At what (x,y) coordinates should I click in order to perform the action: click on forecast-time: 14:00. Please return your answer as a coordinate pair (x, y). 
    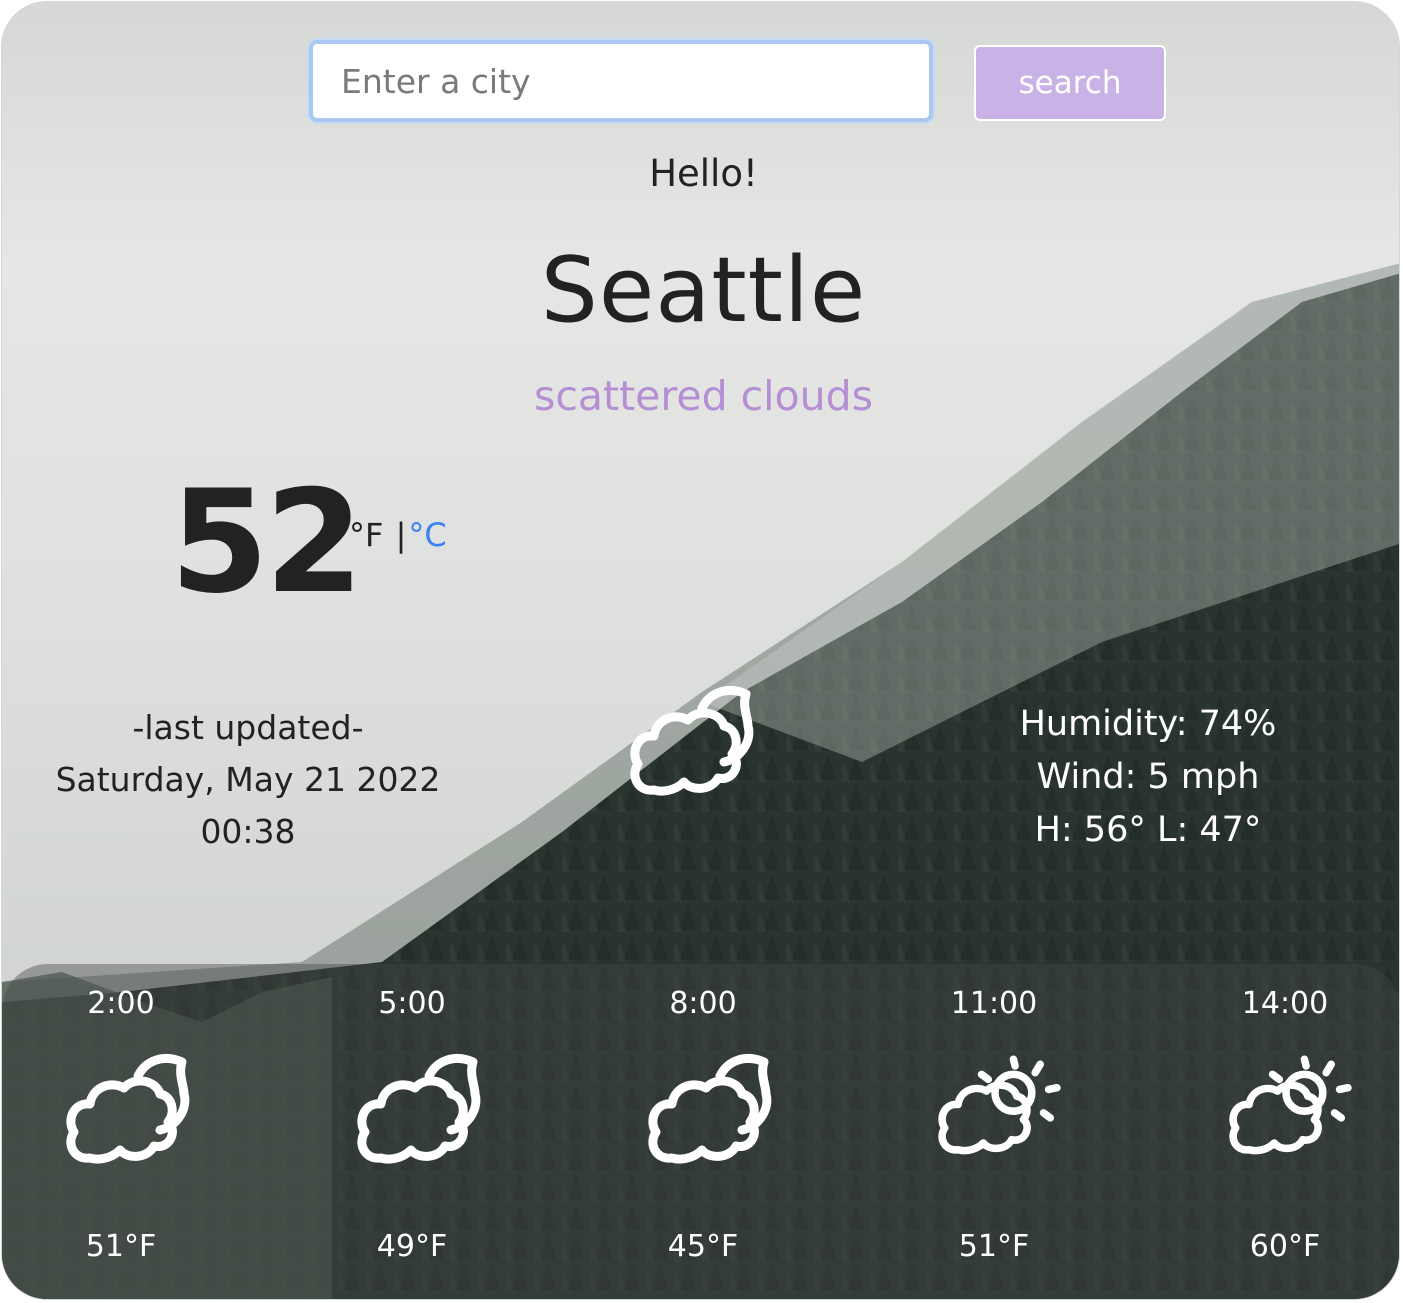
    Looking at the image, I should click on (1285, 1003).